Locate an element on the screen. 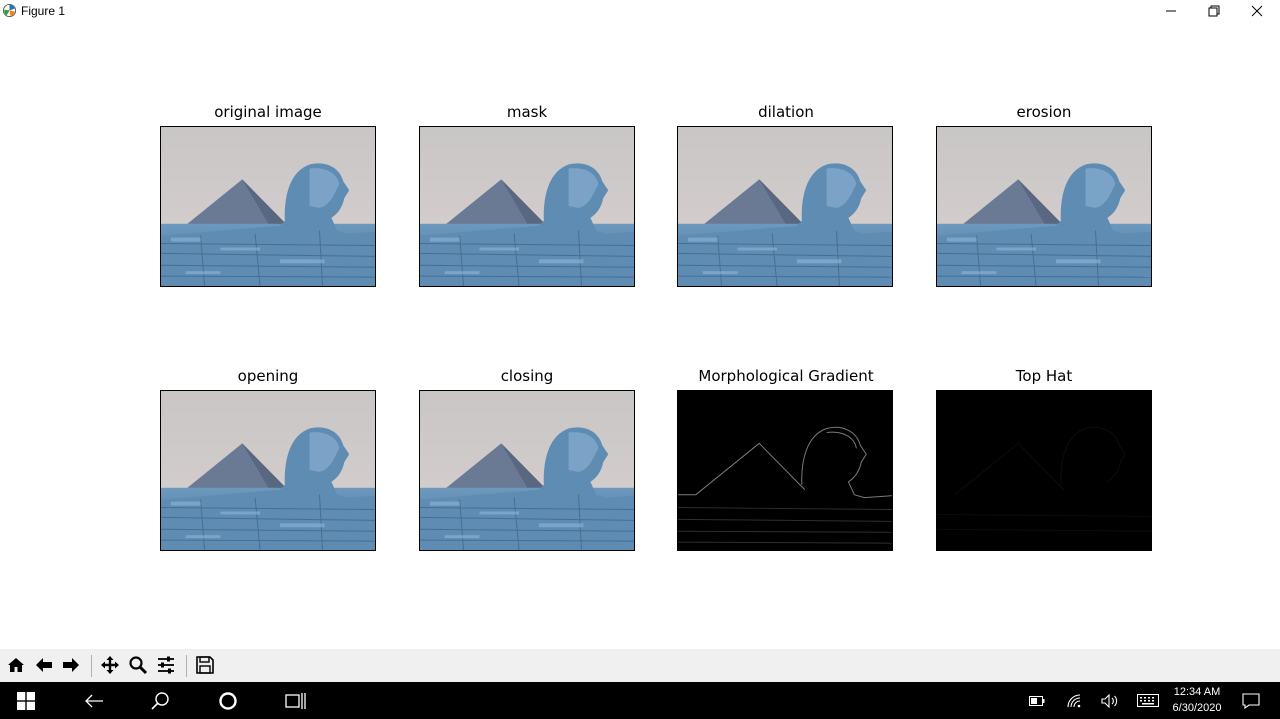 The image size is (1280, 719). minimize-button is located at coordinates (1171, 11).